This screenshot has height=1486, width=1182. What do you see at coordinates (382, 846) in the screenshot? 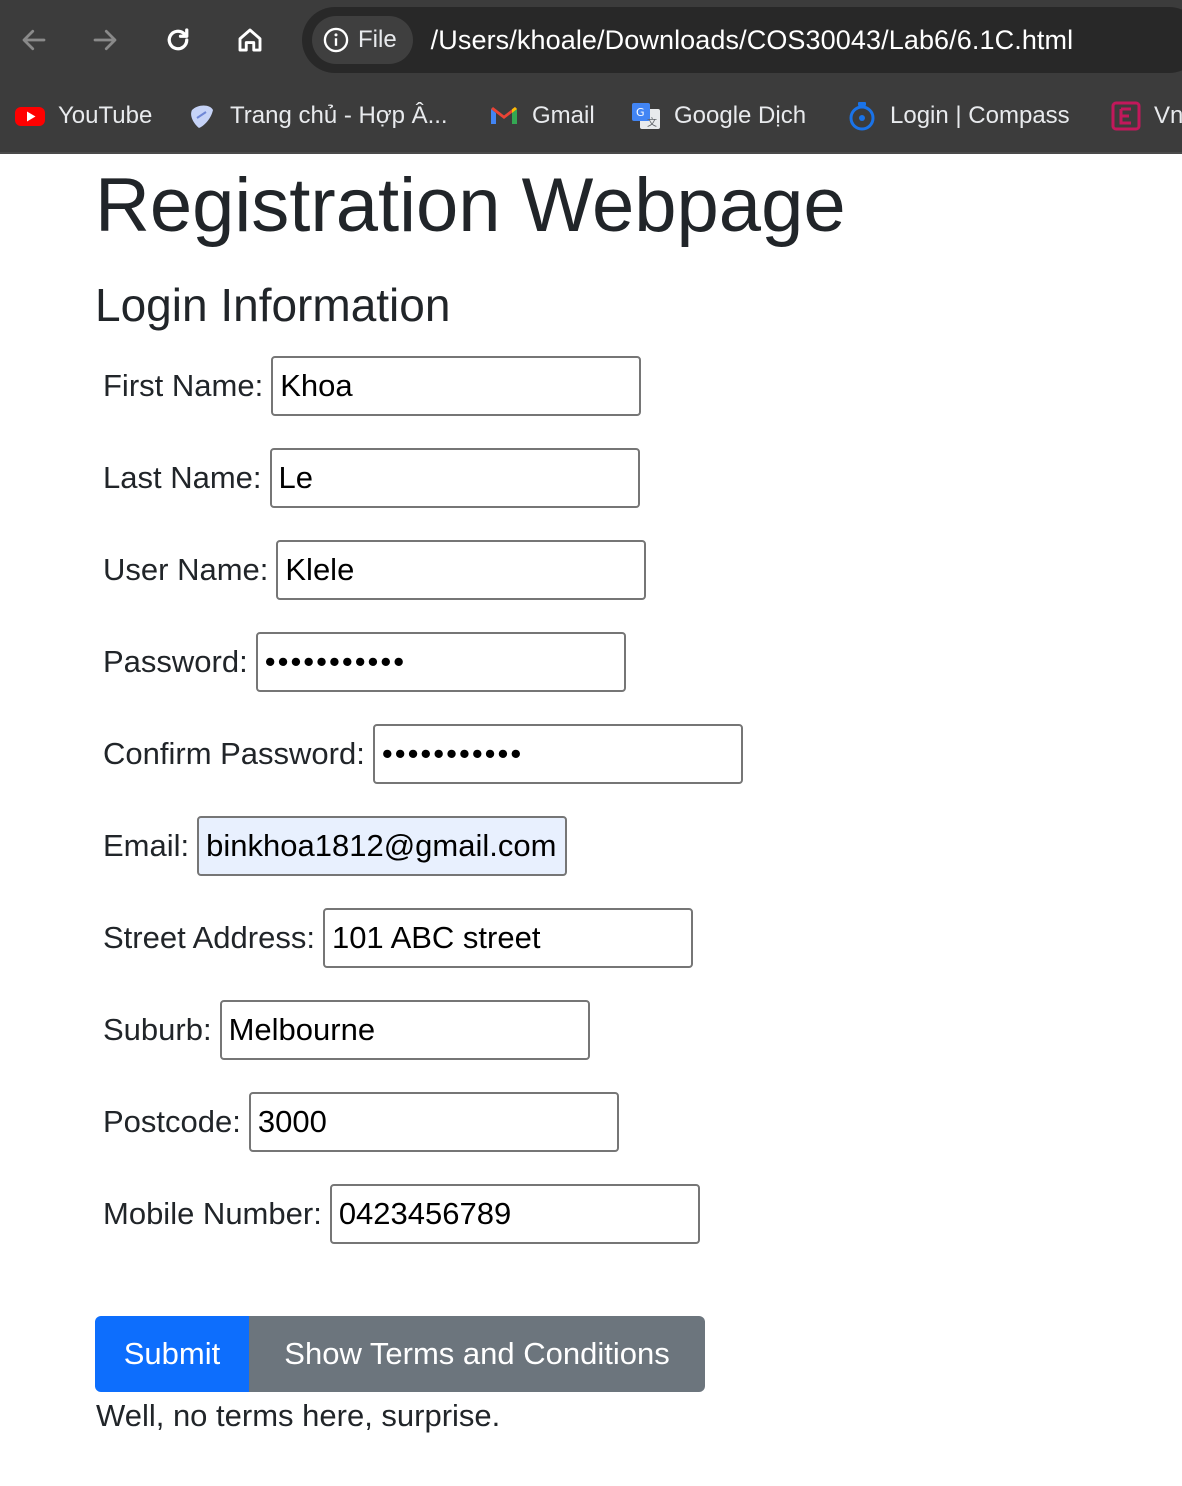
I see `email-input` at bounding box center [382, 846].